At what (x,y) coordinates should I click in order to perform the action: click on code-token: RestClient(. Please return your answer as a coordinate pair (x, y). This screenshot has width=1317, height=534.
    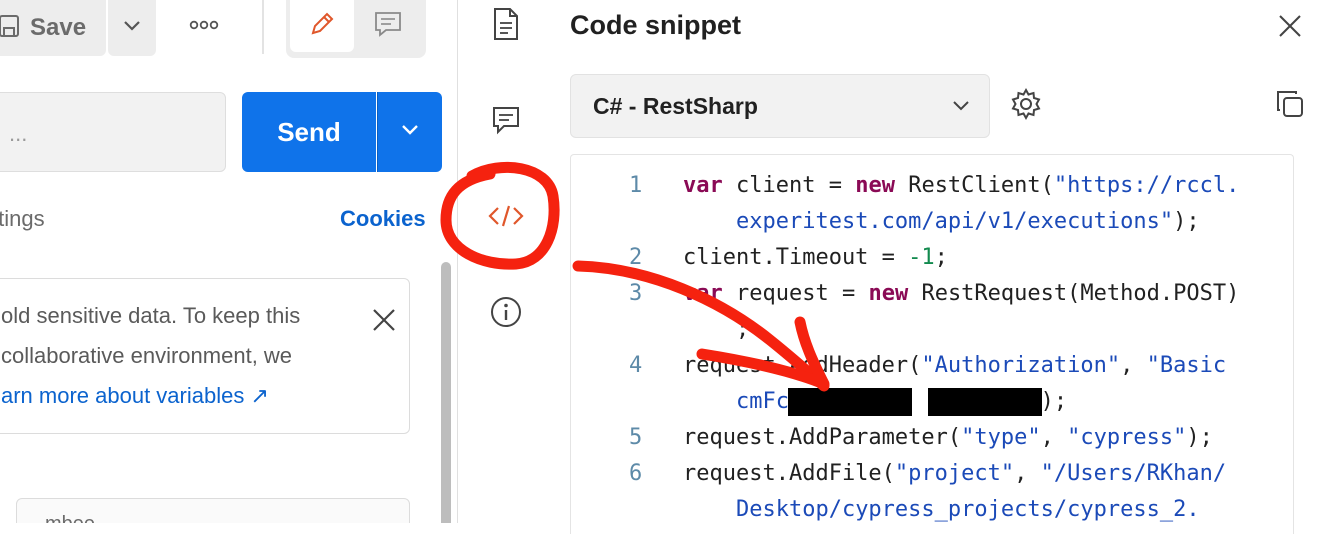
    Looking at the image, I should click on (974, 185).